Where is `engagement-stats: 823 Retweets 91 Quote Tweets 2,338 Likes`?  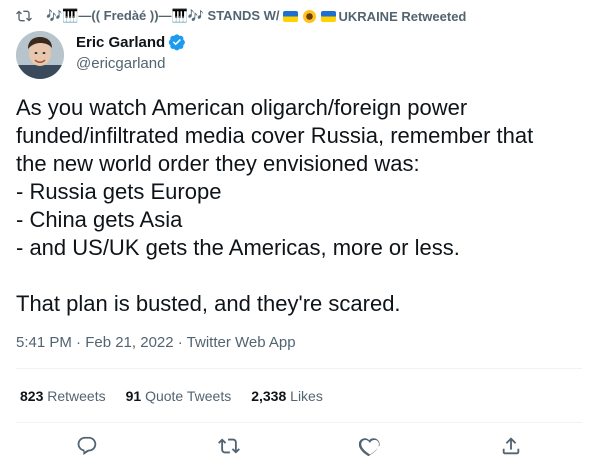
engagement-stats: 823 Retweets 91 Quote Tweets 2,338 Likes is located at coordinates (181, 396).